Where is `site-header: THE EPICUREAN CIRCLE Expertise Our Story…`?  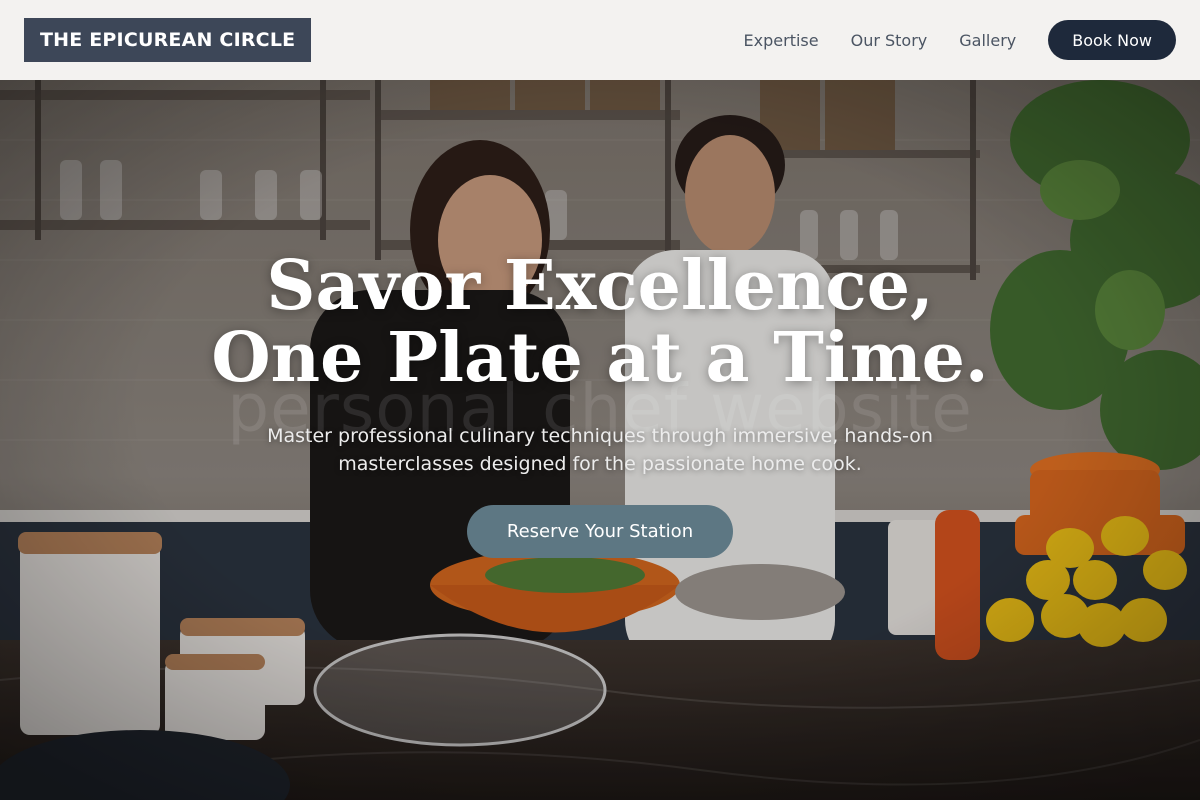 site-header: THE EPICUREAN CIRCLE Expertise Our Story… is located at coordinates (600, 40).